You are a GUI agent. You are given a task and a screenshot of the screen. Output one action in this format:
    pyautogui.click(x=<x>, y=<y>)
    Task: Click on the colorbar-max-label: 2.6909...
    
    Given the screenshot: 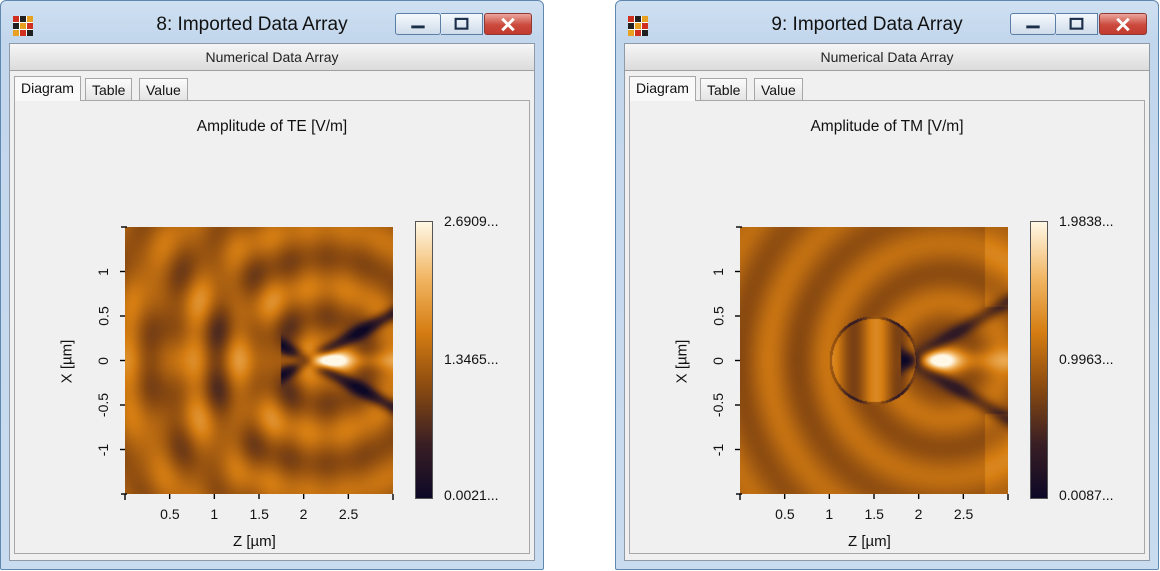 What is the action you would take?
    pyautogui.click(x=471, y=221)
    